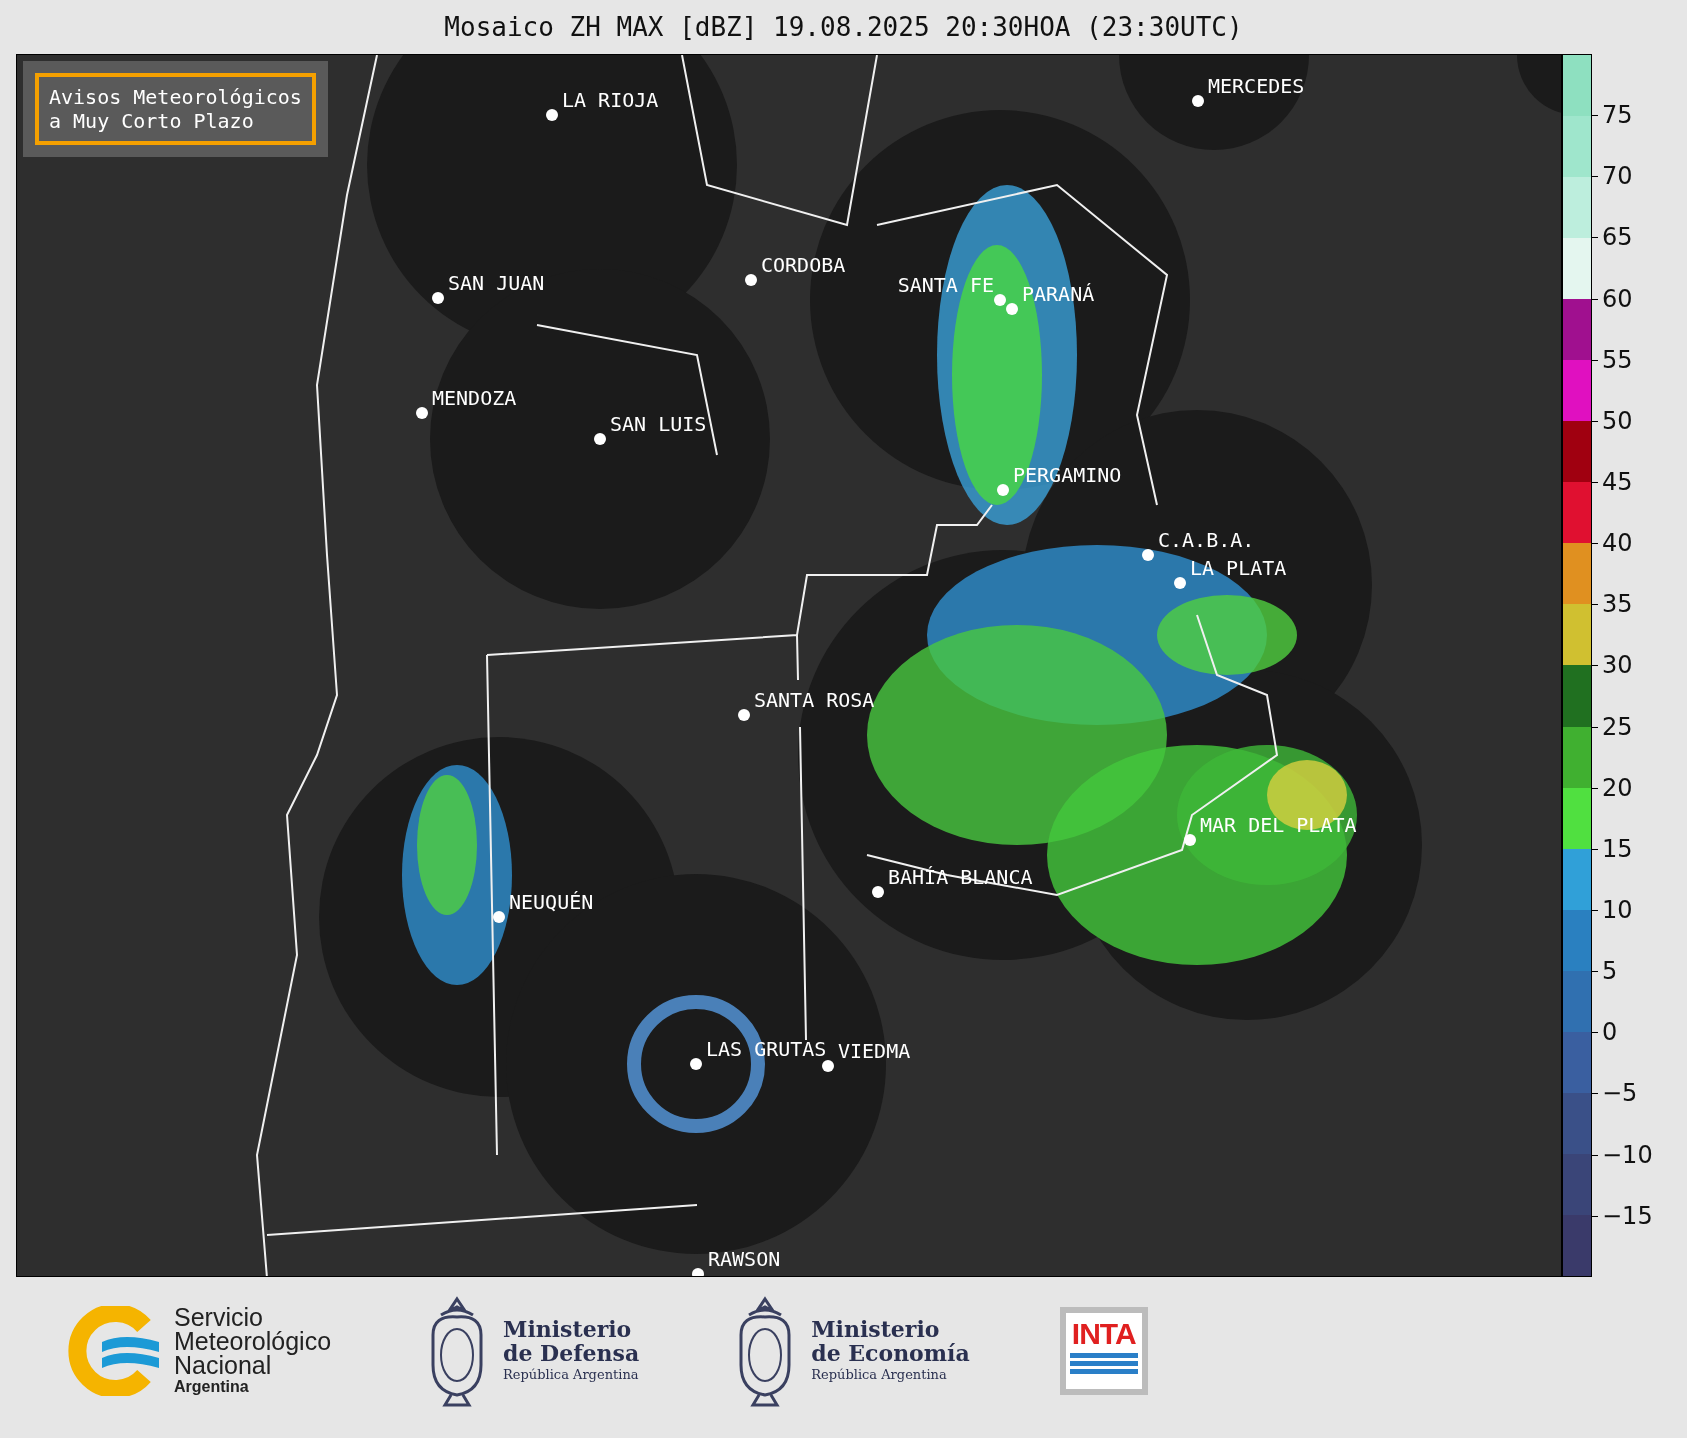  Describe the element at coordinates (175, 109) in the screenshot. I see `notice-label: Avisos Meteorológicos a Muy Corto Plazo` at that location.